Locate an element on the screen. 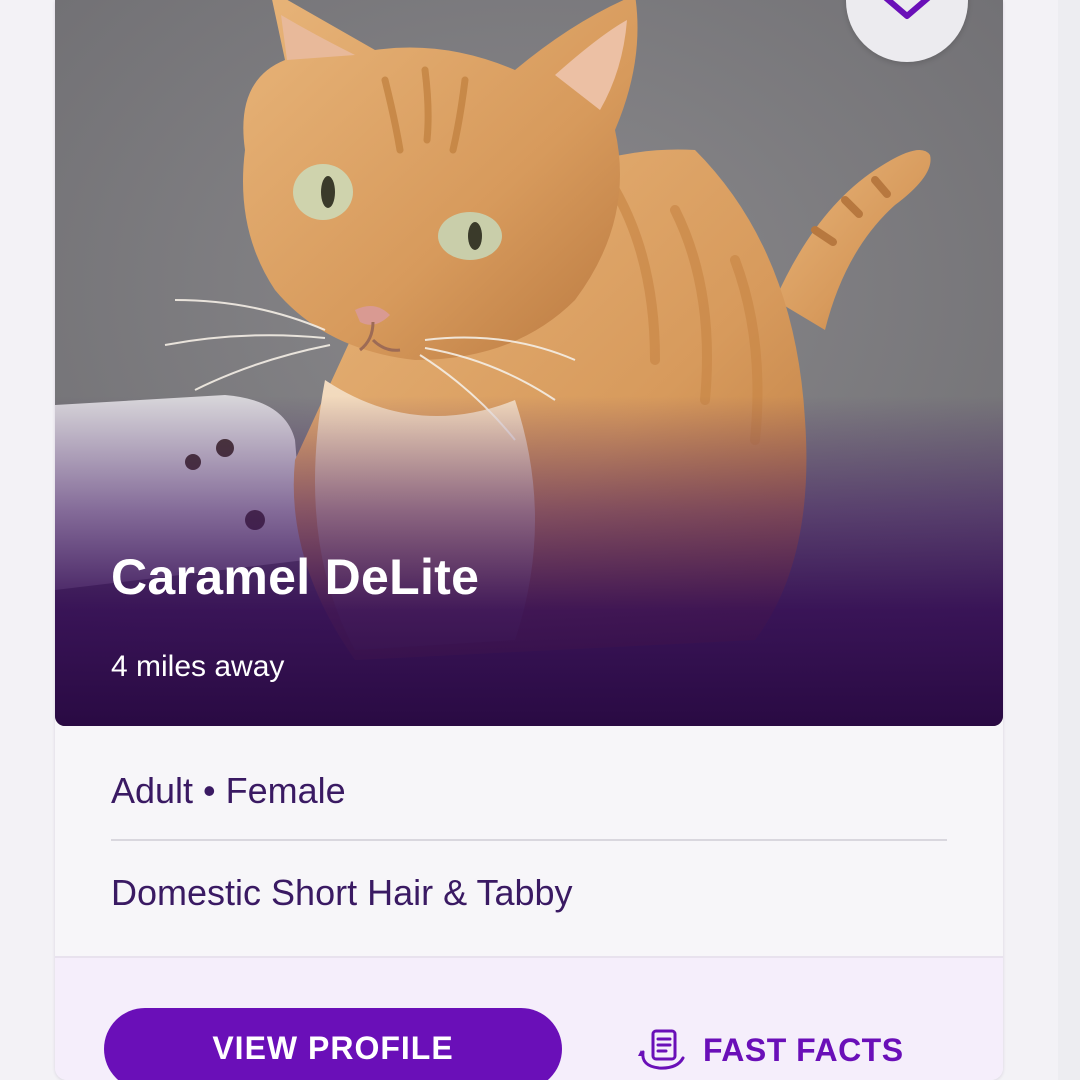 The height and width of the screenshot is (1080, 1080). fast-facts-button: FAST FACTS is located at coordinates (770, 1050).